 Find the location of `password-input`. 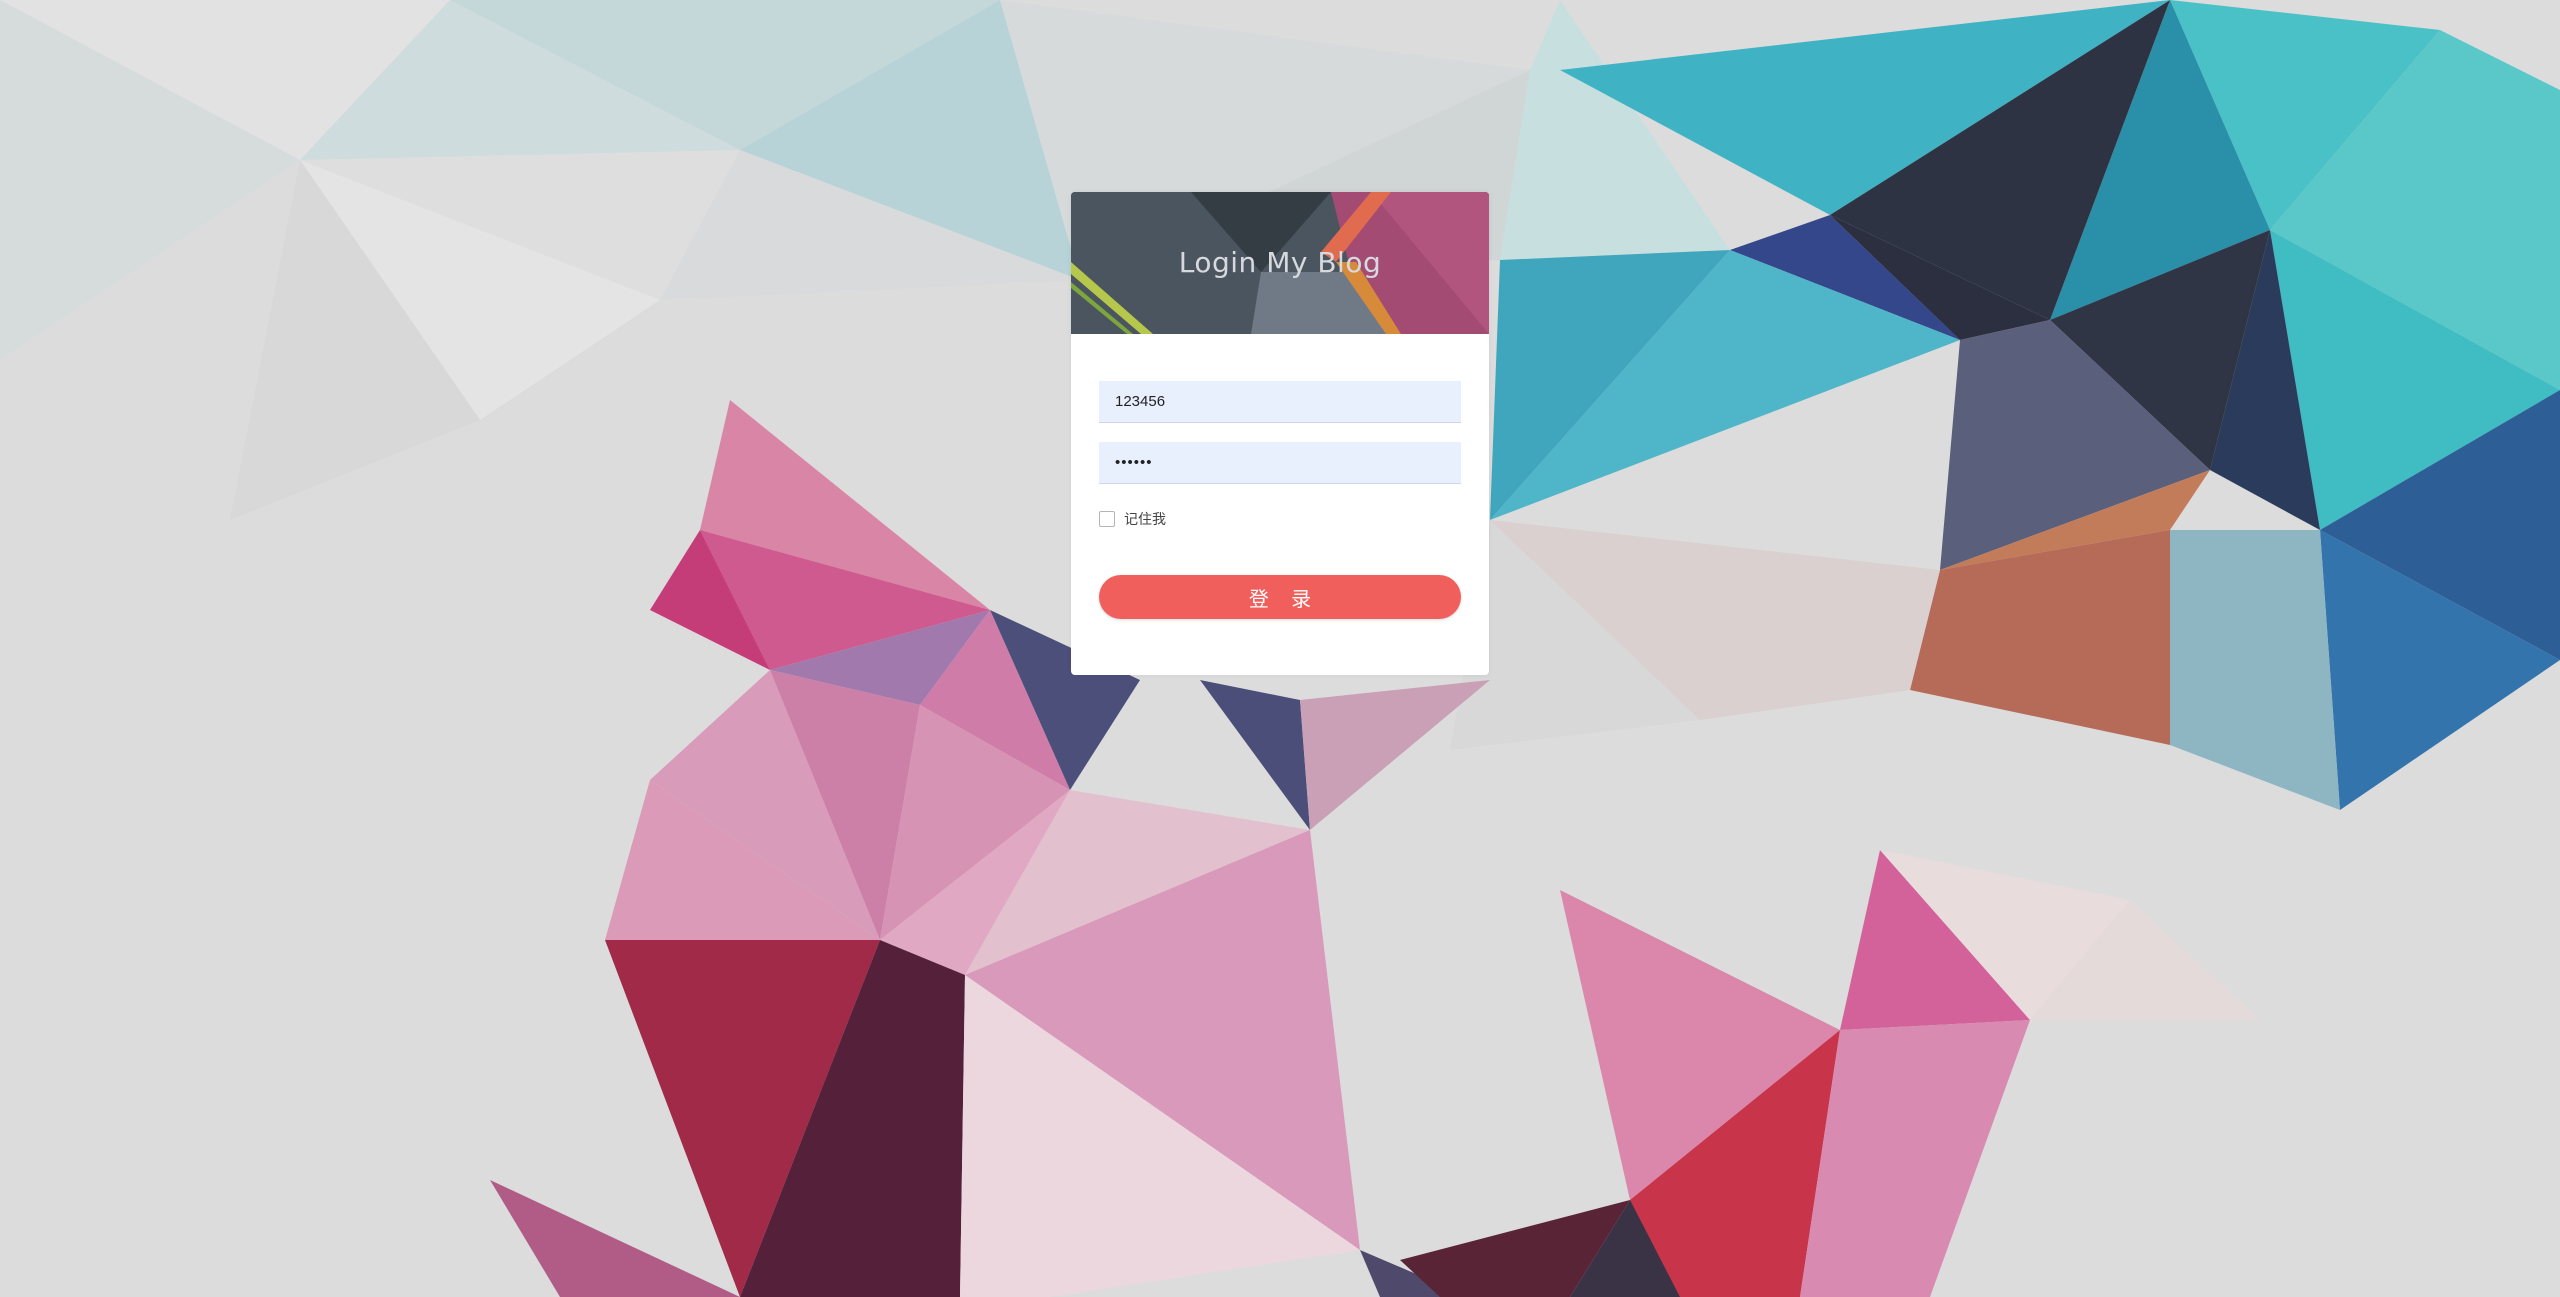

password-input is located at coordinates (1280, 463).